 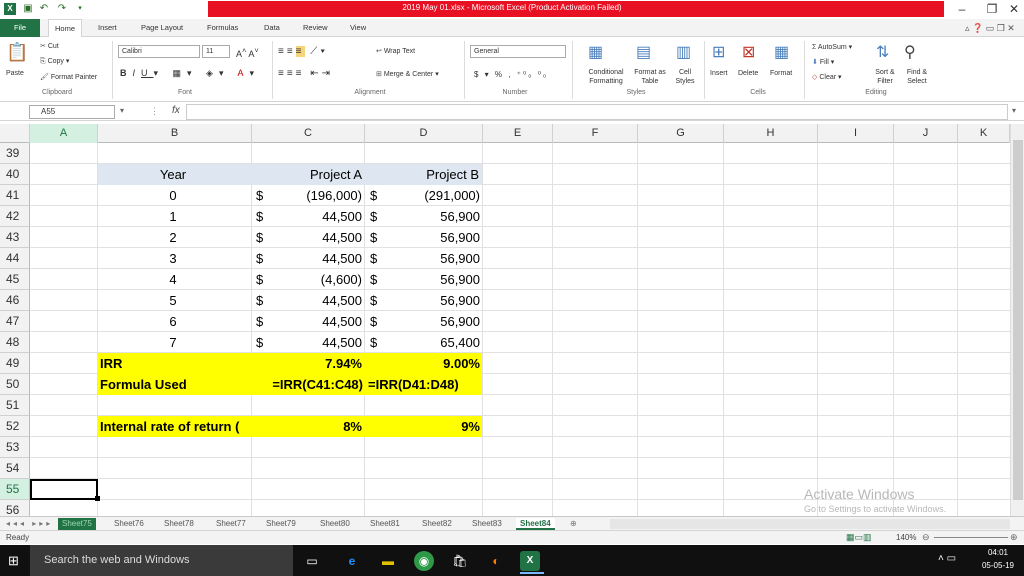 What do you see at coordinates (307, 426) in the screenshot?
I see `internal-rate-a: 8%` at bounding box center [307, 426].